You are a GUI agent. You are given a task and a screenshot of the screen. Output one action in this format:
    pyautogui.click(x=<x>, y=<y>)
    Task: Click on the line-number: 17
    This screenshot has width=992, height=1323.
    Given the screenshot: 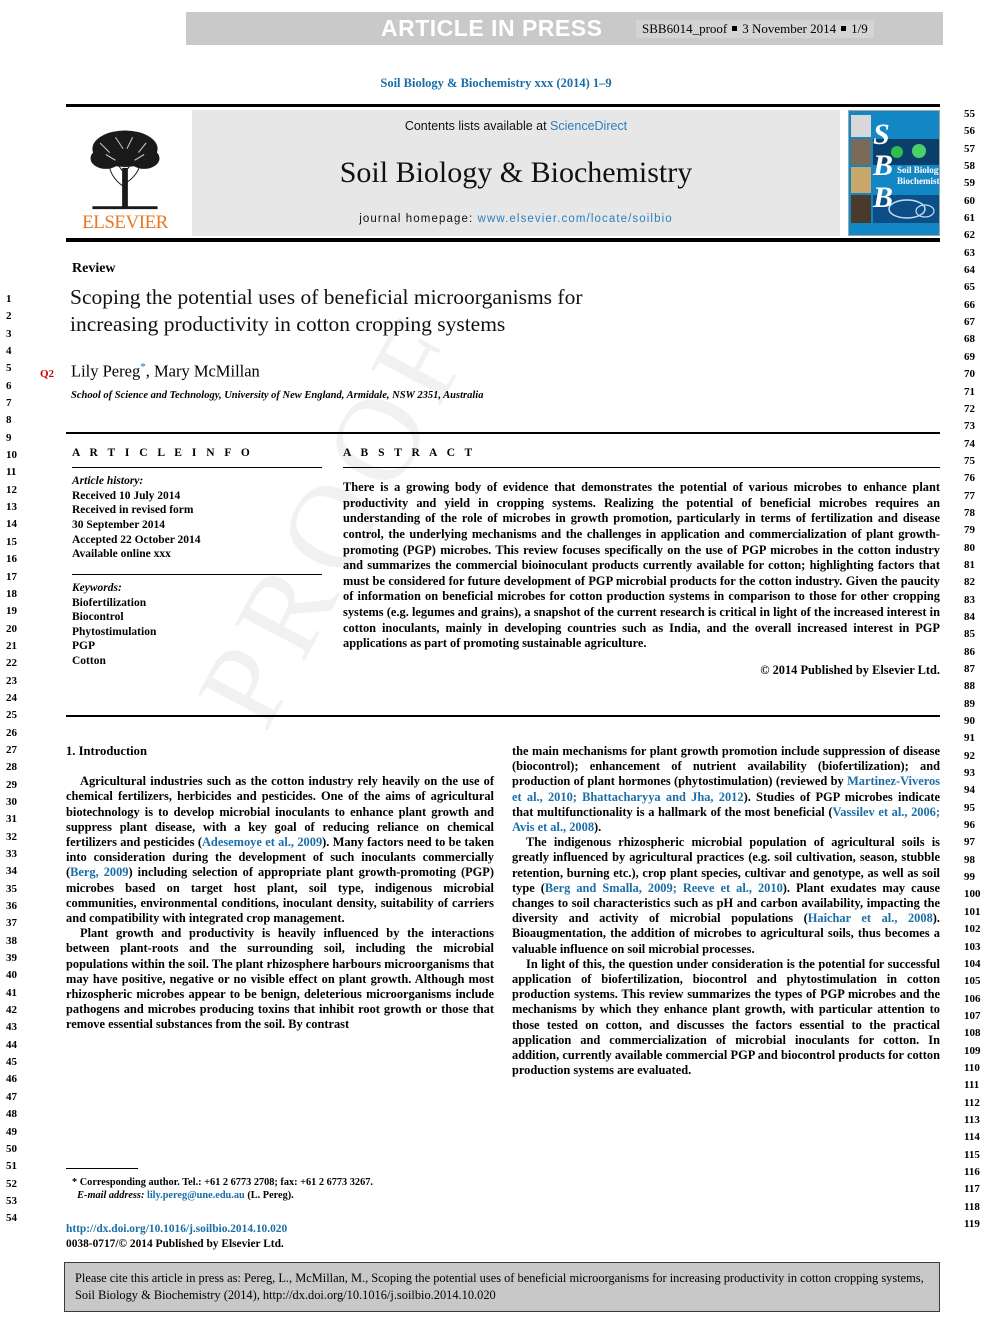 What is the action you would take?
    pyautogui.click(x=11, y=576)
    